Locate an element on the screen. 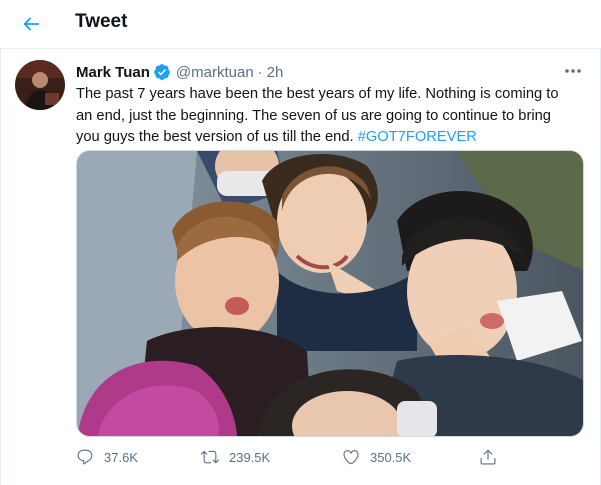 Image resolution: width=601 pixels, height=485 pixels. tweet-timestamp: 2h is located at coordinates (275, 72).